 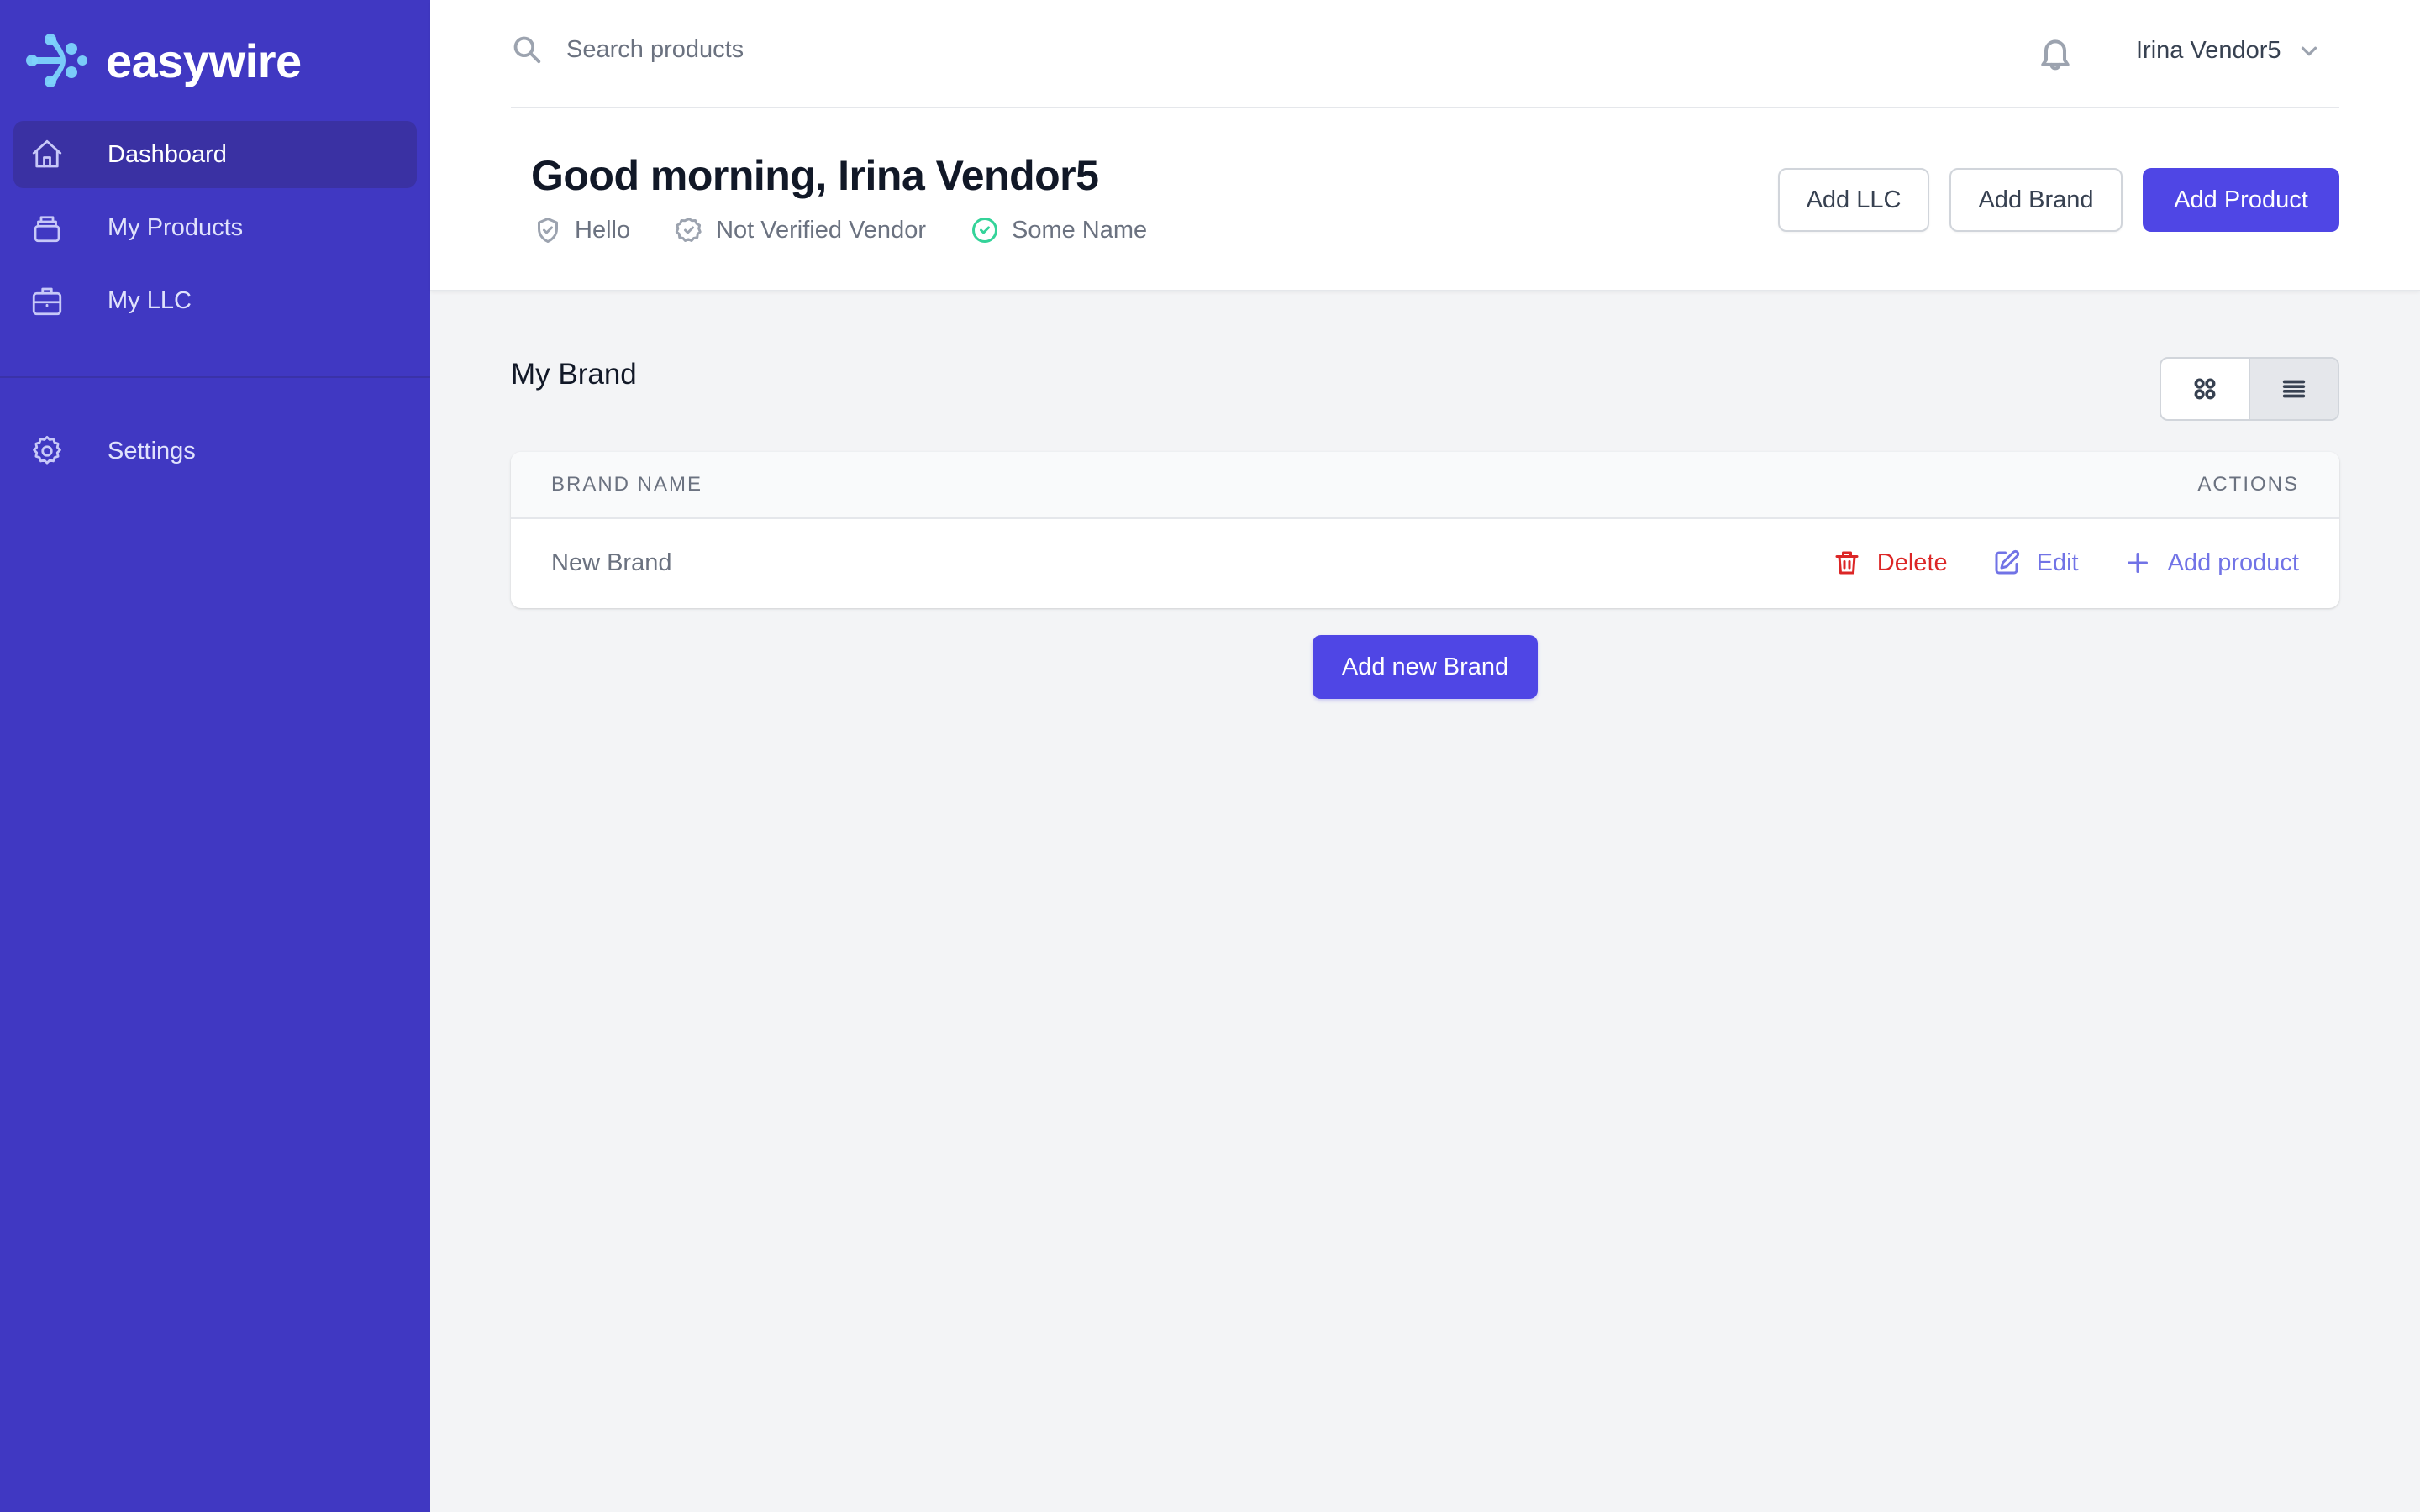 I want to click on sidebar-item-my-products: My Products, so click(x=215, y=227).